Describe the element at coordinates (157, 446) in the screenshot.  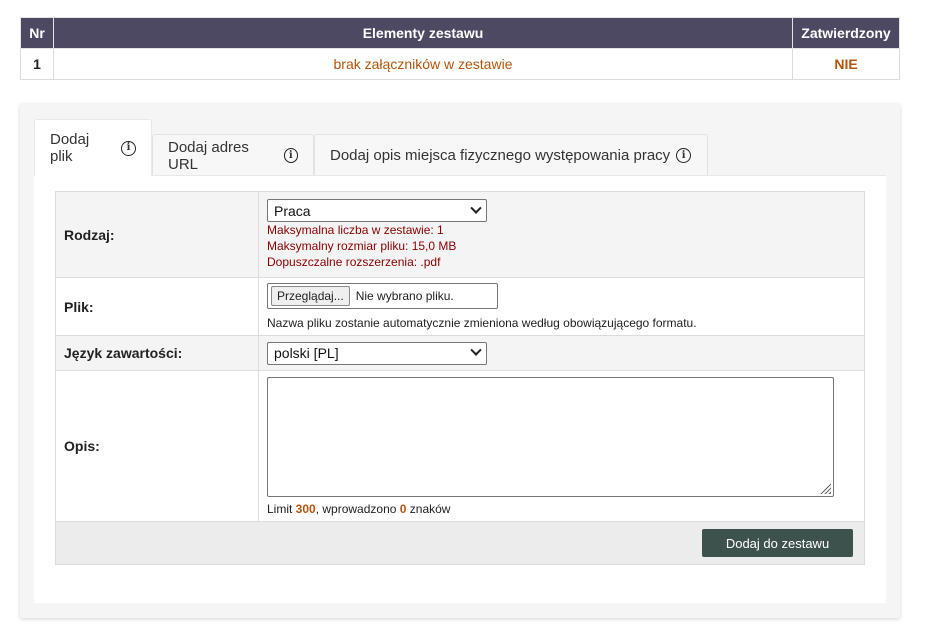
I see `description-label: Opis:` at that location.